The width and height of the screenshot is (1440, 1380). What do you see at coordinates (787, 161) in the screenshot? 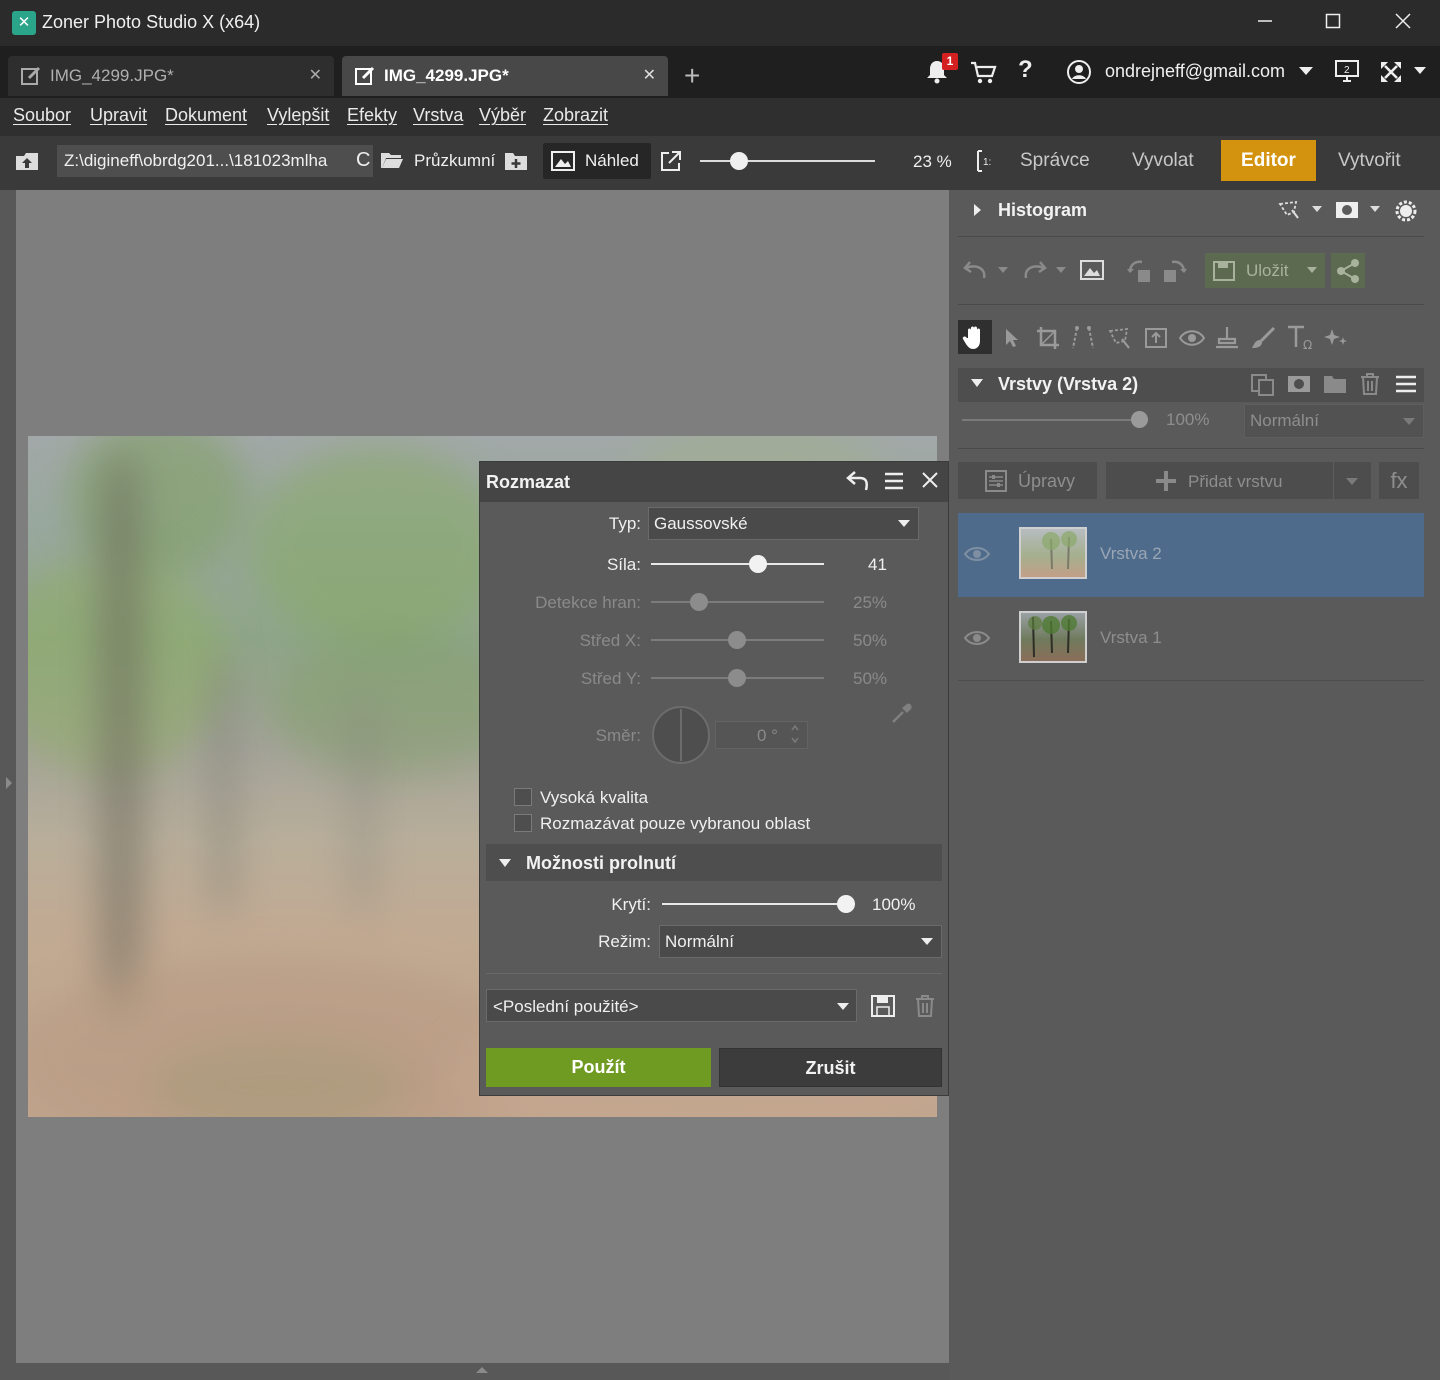
I see `zoom-slider-track` at bounding box center [787, 161].